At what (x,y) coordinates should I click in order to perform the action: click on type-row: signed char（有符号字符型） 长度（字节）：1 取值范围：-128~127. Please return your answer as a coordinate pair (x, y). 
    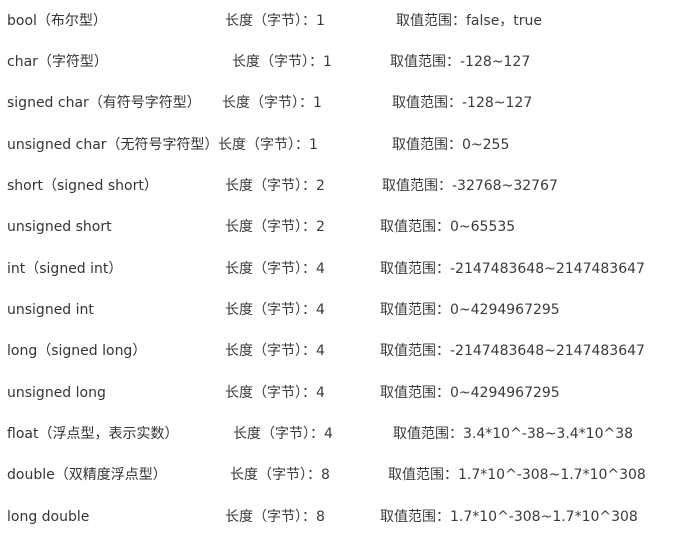
    Looking at the image, I should click on (341, 103).